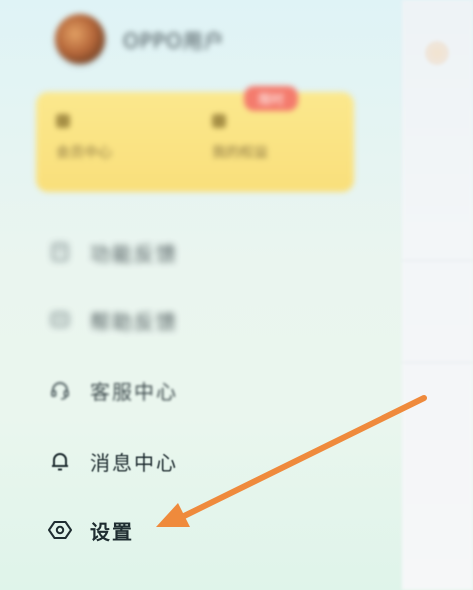 The width and height of the screenshot is (473, 590). Describe the element at coordinates (195, 139) in the screenshot. I see `vip-card: 限时 会员中心 我的权益` at that location.